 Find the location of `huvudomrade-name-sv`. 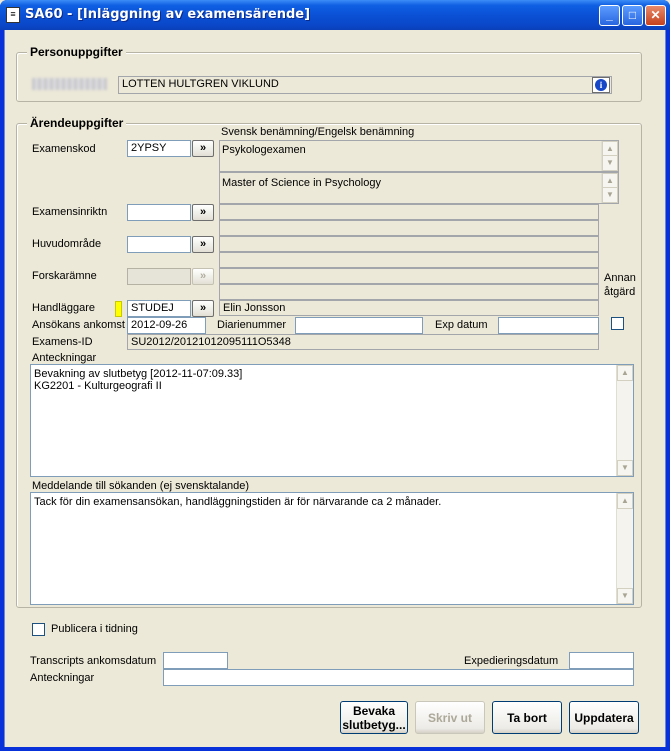

huvudomrade-name-sv is located at coordinates (409, 244).